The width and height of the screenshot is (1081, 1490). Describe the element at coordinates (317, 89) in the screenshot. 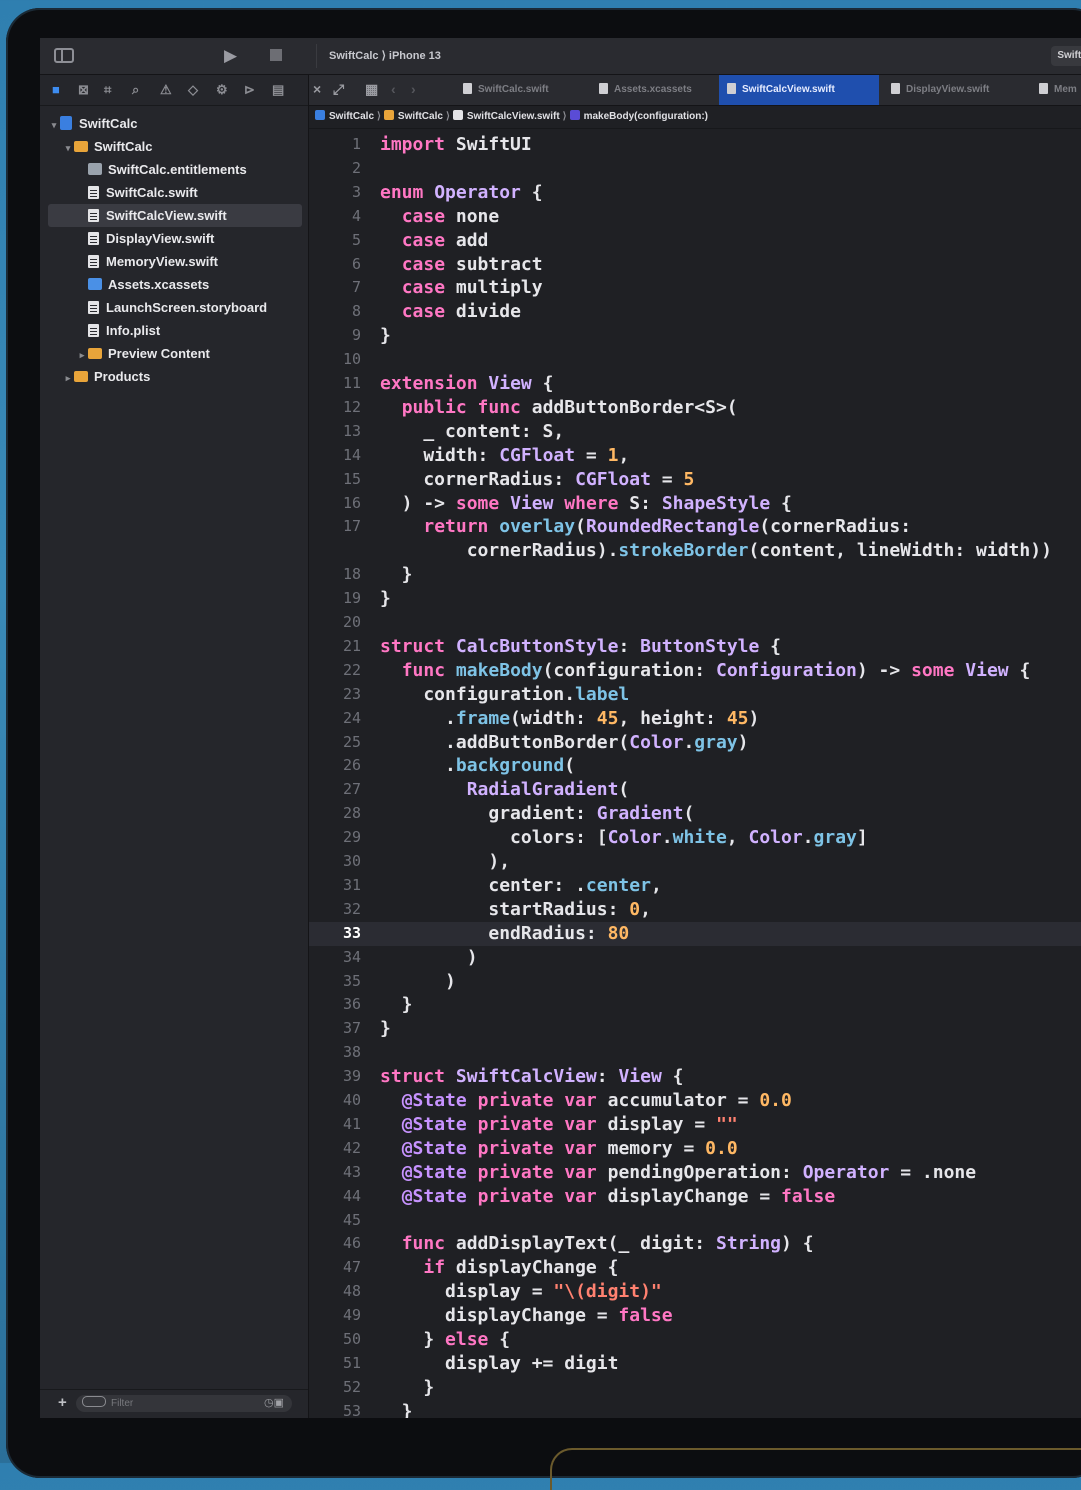

I see `close-icon: ×` at that location.